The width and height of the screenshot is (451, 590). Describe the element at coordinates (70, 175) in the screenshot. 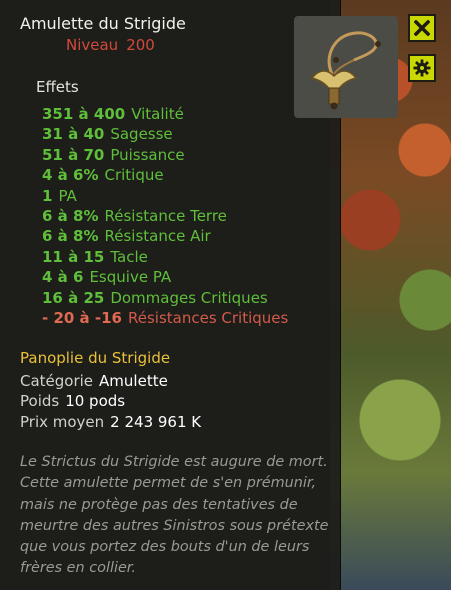

I see `effect-value: 4 à 6%` at that location.